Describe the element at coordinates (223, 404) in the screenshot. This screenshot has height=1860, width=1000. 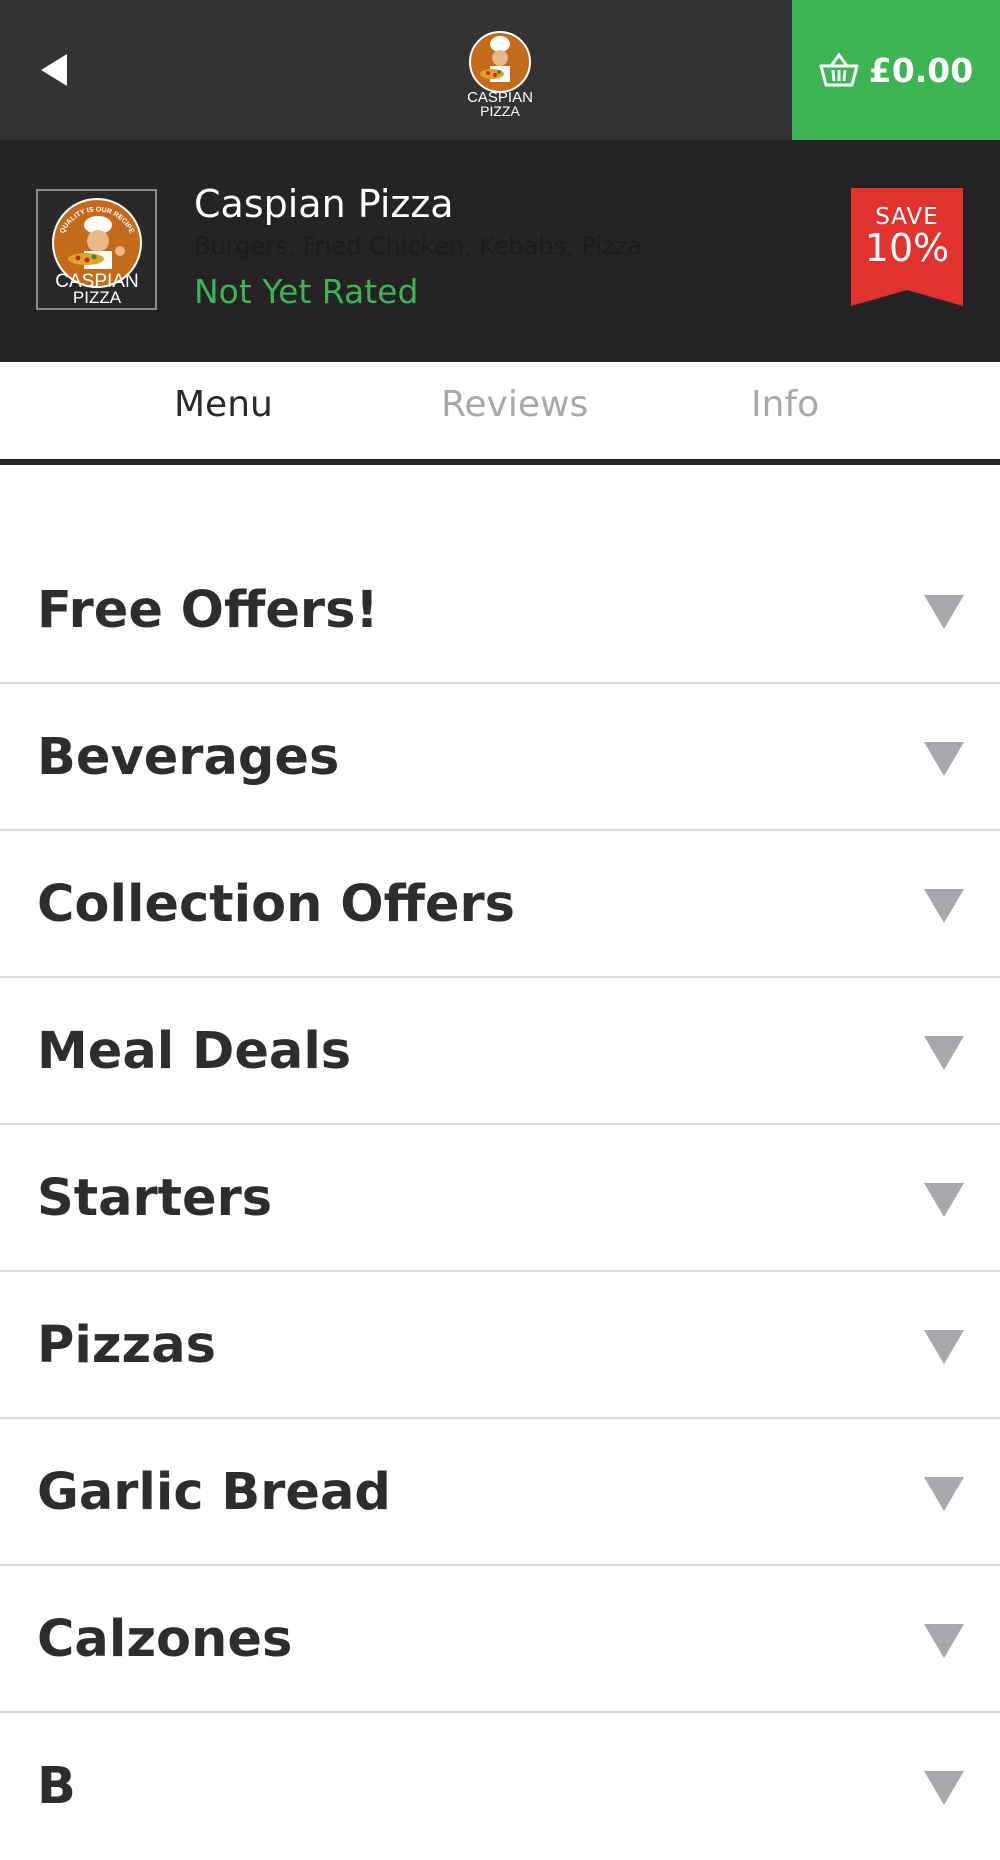
I see `tab-menu: Menu` at that location.